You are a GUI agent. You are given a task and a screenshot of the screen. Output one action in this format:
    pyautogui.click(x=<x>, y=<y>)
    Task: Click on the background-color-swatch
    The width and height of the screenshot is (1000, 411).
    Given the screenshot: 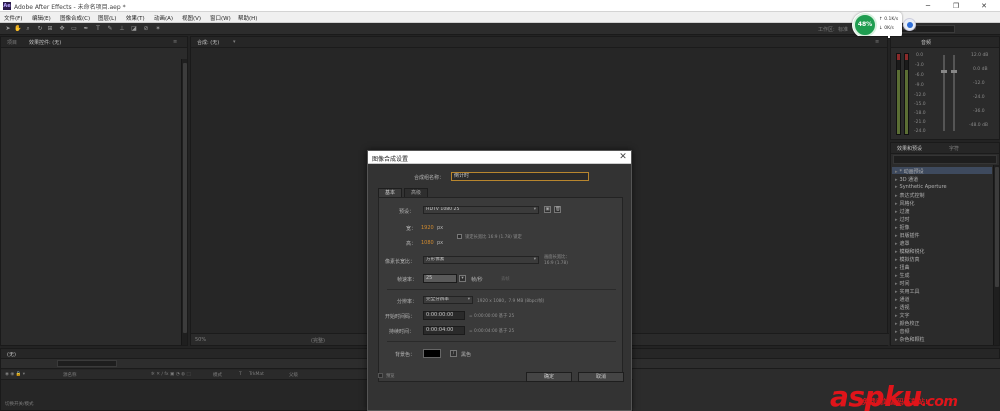 What is the action you would take?
    pyautogui.click(x=432, y=353)
    